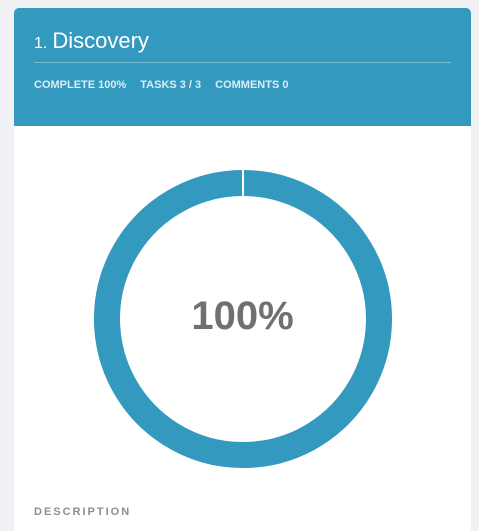 The height and width of the screenshot is (531, 479). I want to click on meta-tasks: TASKS 3 / 3, so click(170, 85).